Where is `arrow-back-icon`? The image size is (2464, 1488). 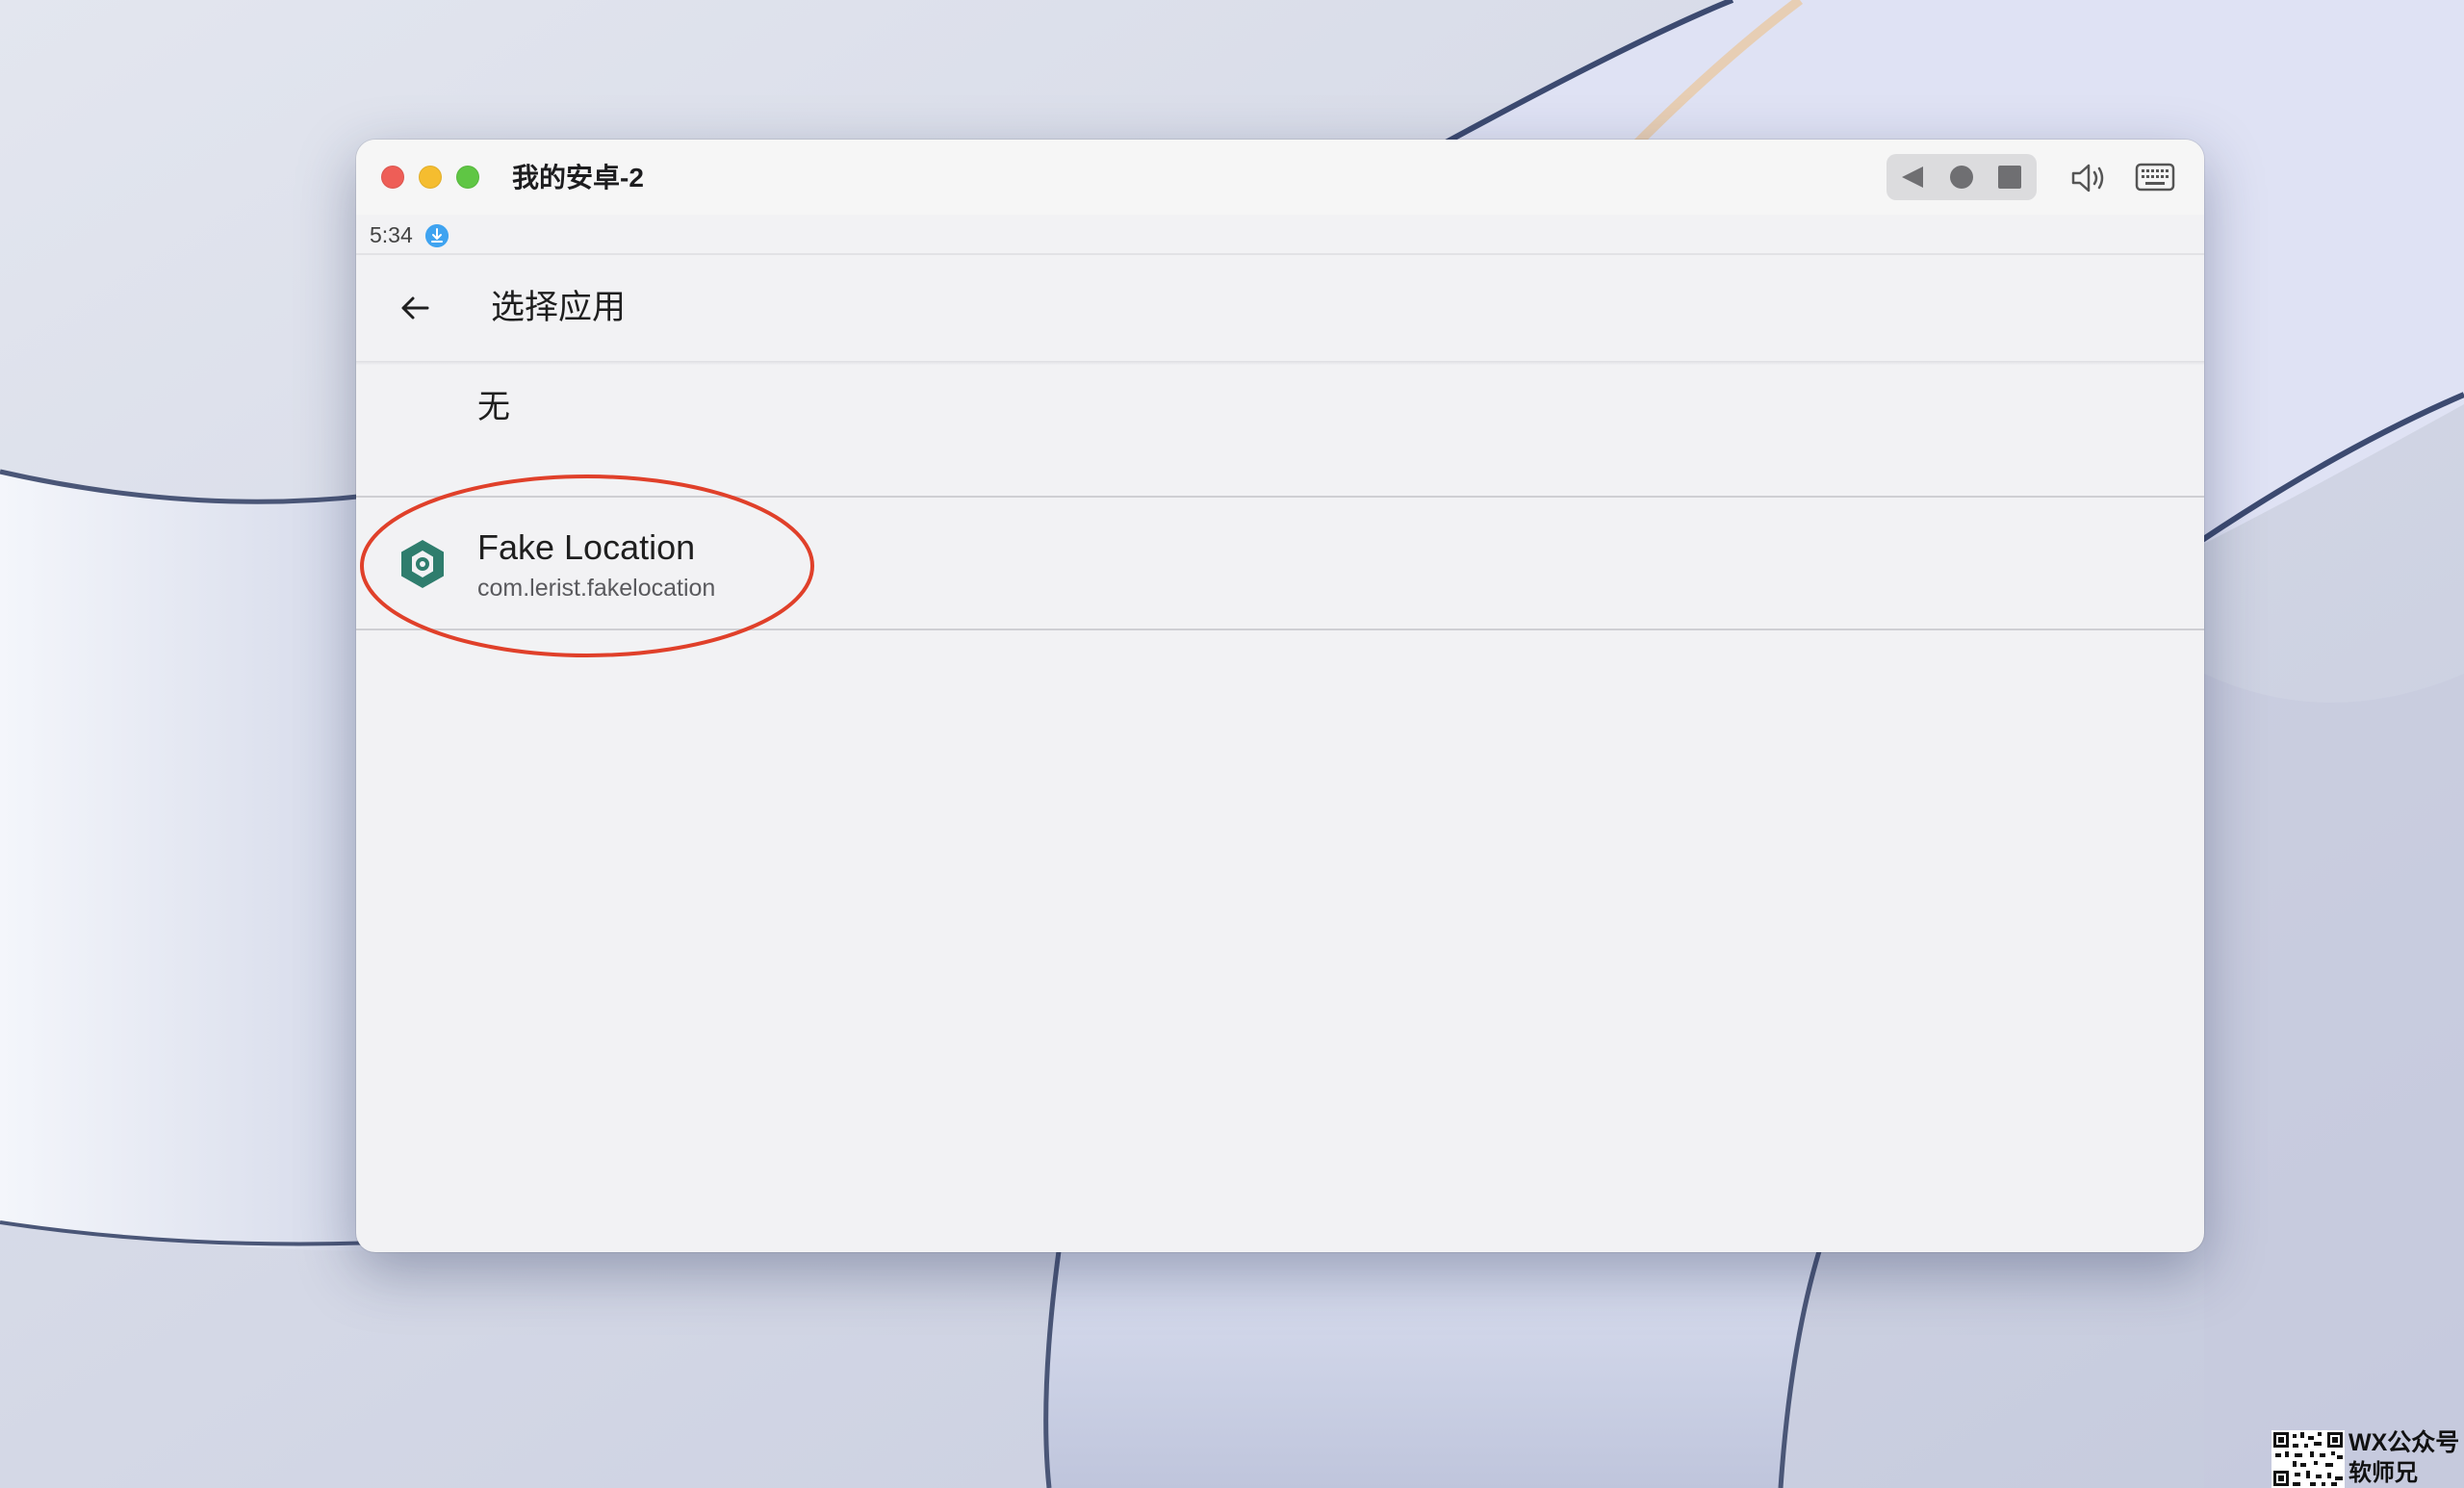 arrow-back-icon is located at coordinates (415, 308).